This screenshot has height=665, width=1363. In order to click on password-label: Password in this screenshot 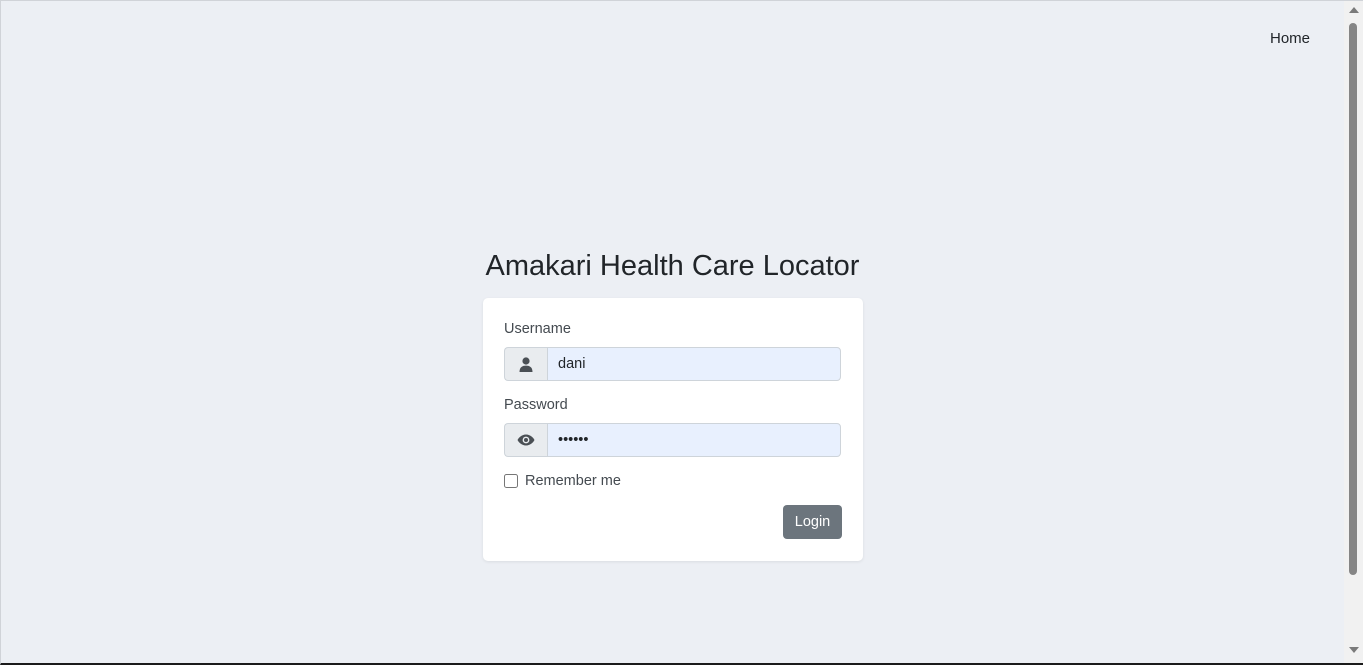, I will do `click(536, 405)`.